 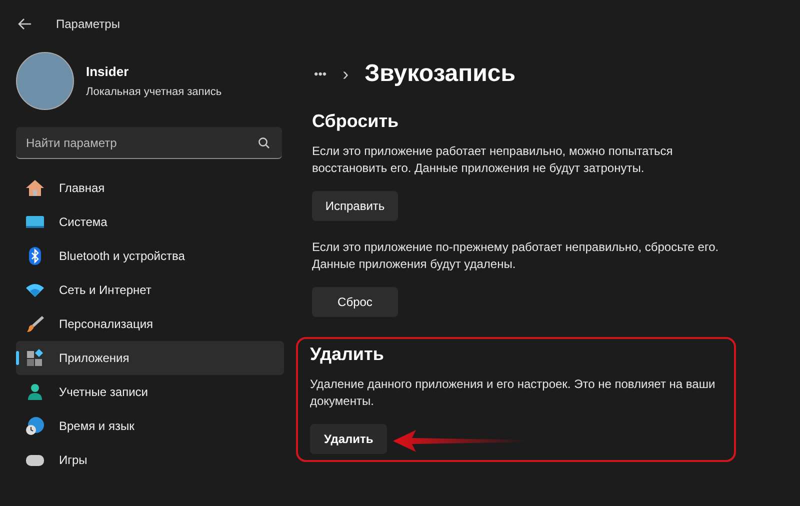 What do you see at coordinates (35, 358) in the screenshot?
I see `apps-icon` at bounding box center [35, 358].